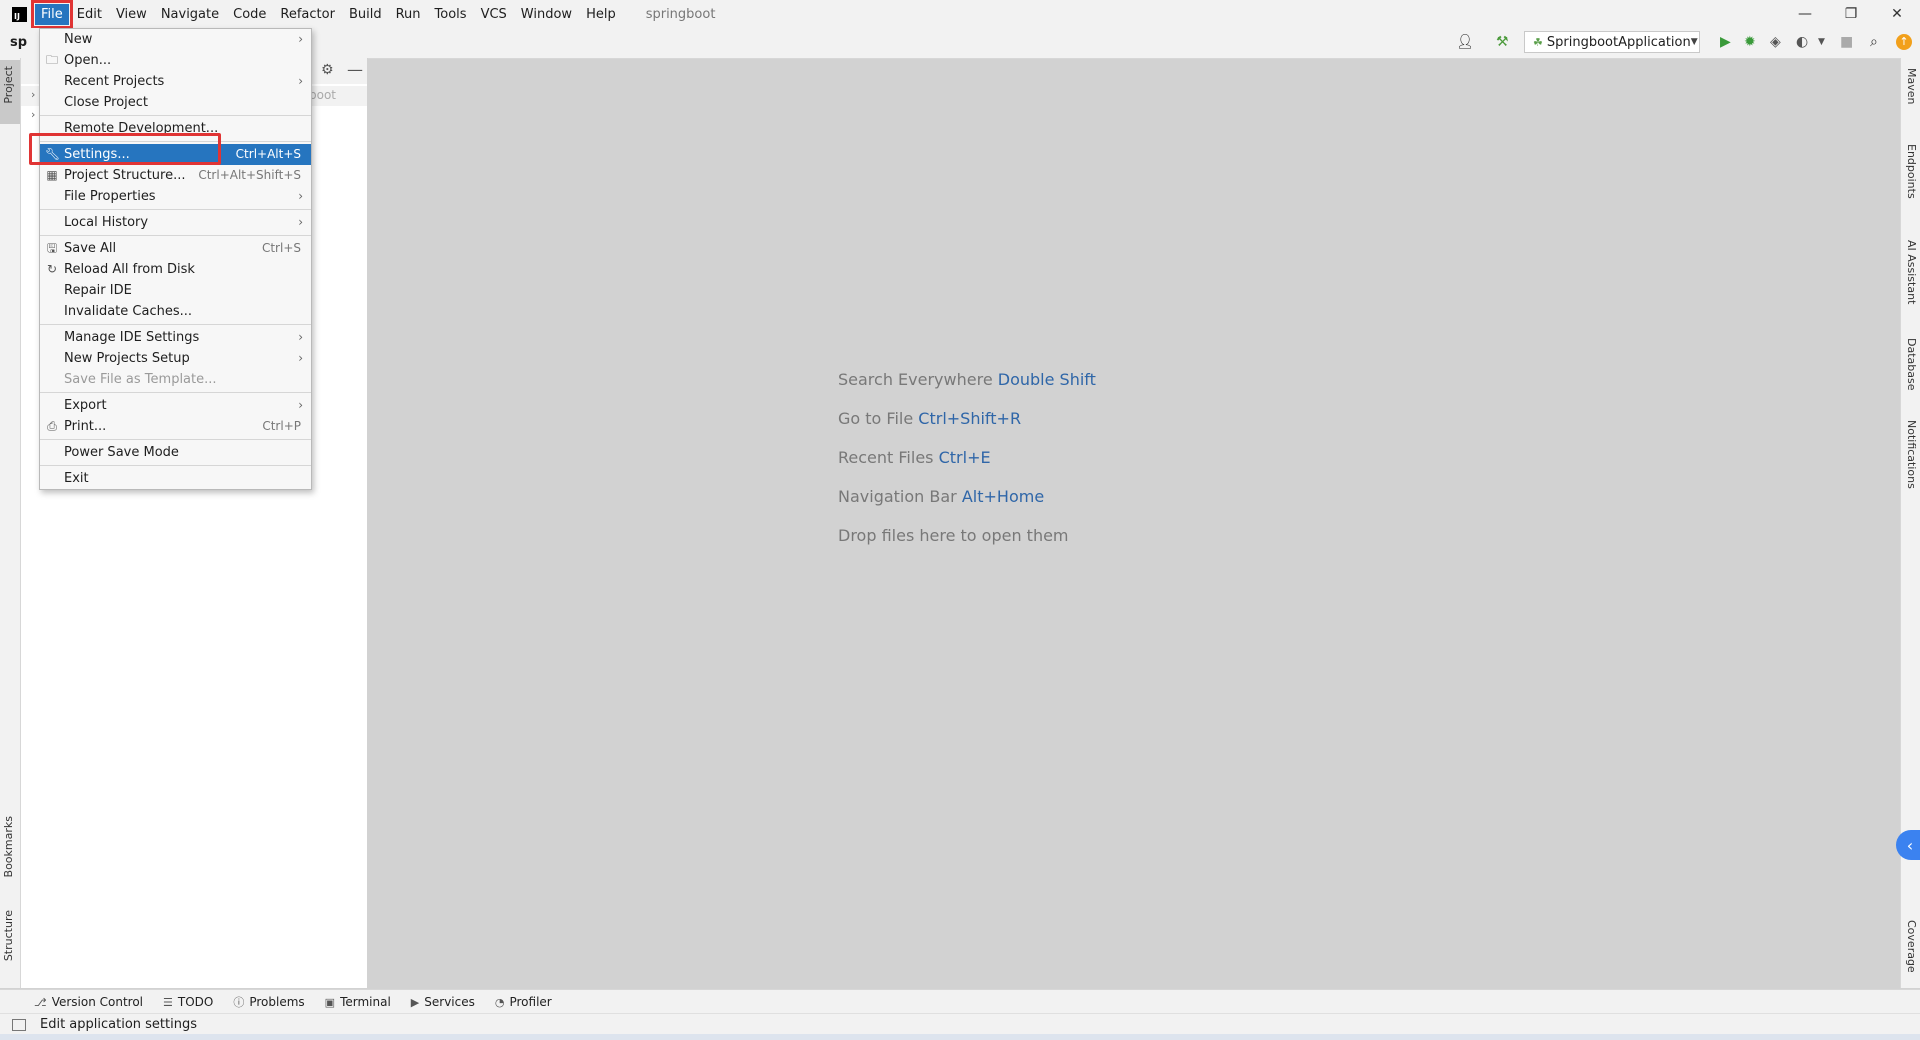  I want to click on tool-tab-project: Project, so click(8, 85).